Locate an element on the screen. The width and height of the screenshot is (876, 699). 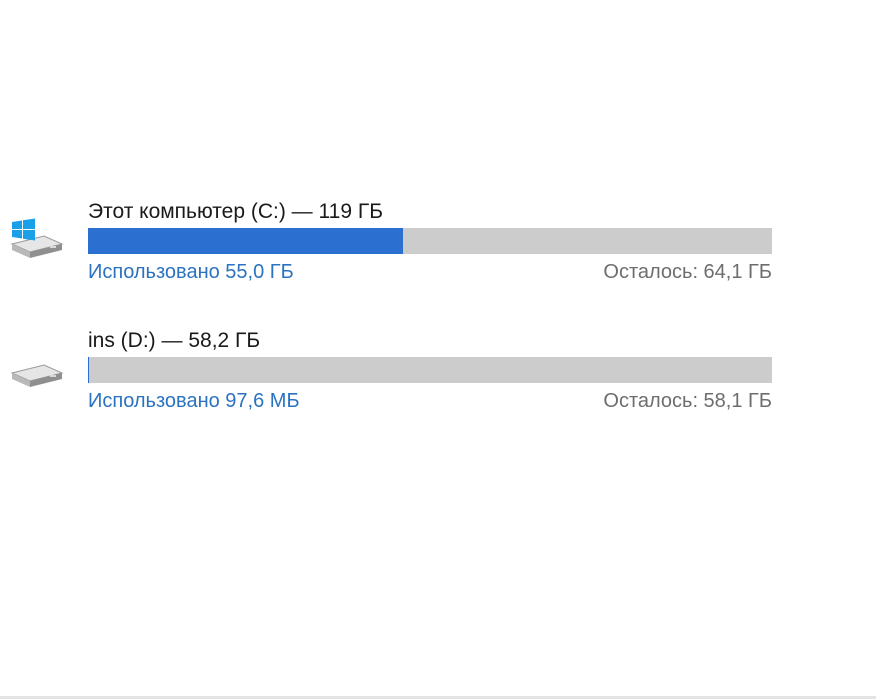
drive-icon is located at coordinates (36, 373).